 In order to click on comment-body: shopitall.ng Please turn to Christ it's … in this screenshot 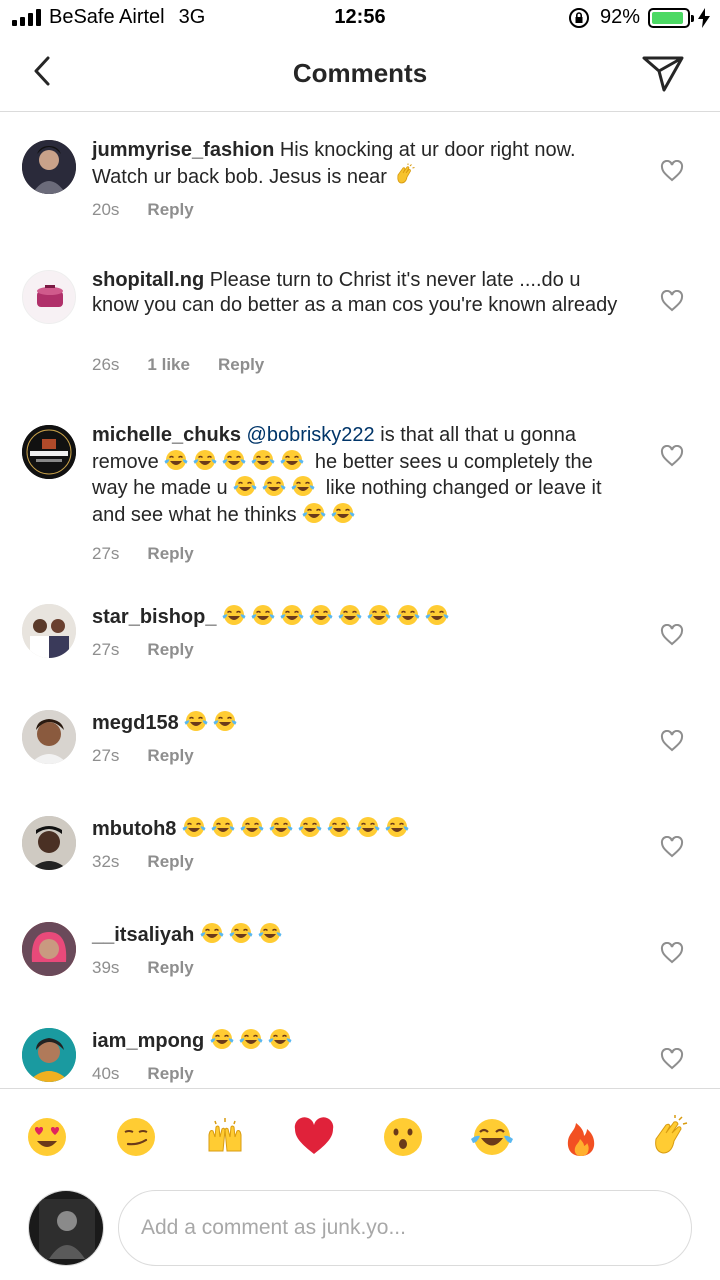, I will do `click(362, 292)`.